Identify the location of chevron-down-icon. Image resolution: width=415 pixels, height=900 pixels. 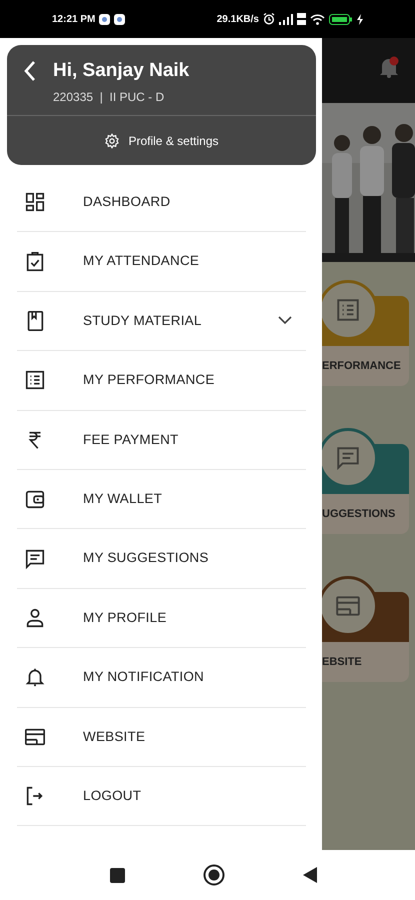
(285, 321).